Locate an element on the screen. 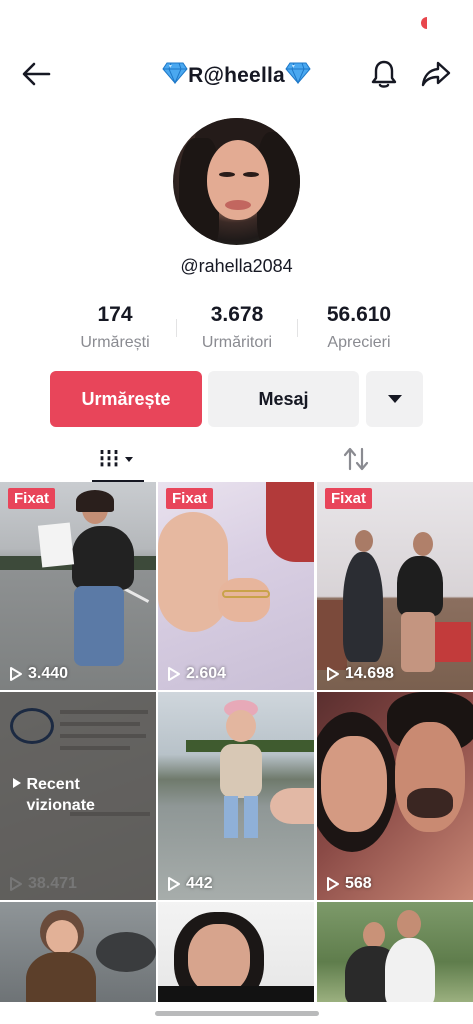 The image size is (473, 1024). bell-icon is located at coordinates (384, 74).